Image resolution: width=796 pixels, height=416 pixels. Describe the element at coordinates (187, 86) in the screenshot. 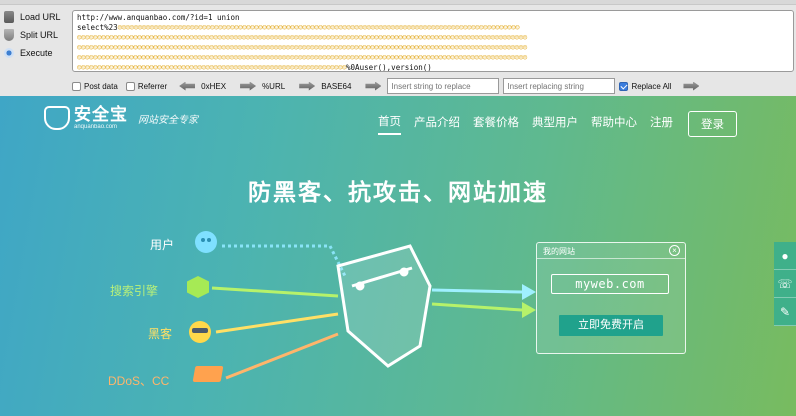

I see `hex-decode-arrow-icon` at that location.